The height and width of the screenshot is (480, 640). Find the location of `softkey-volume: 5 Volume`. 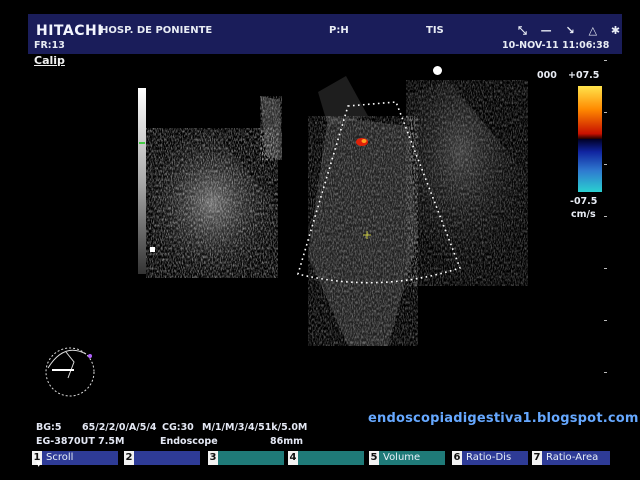

softkey-volume: 5 Volume is located at coordinates (407, 458).